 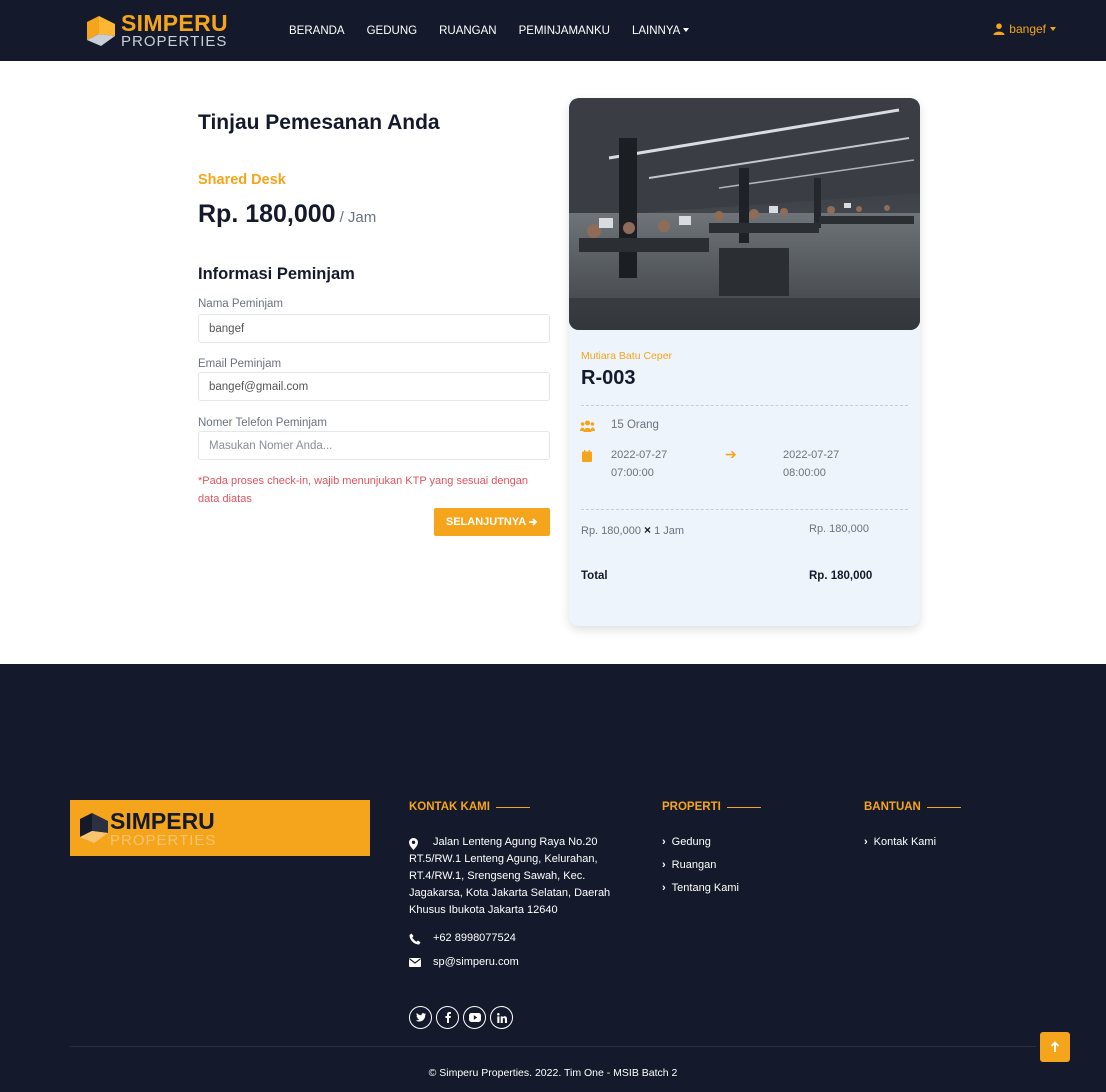 What do you see at coordinates (174, 41) in the screenshot?
I see `brand-subtitle: PROPERTIES` at bounding box center [174, 41].